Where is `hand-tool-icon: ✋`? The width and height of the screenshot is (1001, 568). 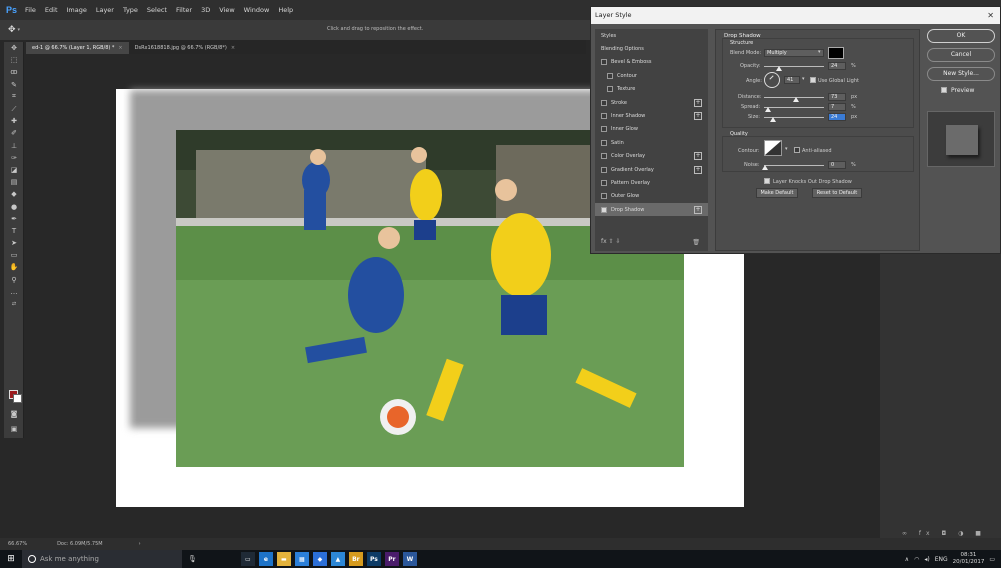 hand-tool-icon: ✋ is located at coordinates (14, 267).